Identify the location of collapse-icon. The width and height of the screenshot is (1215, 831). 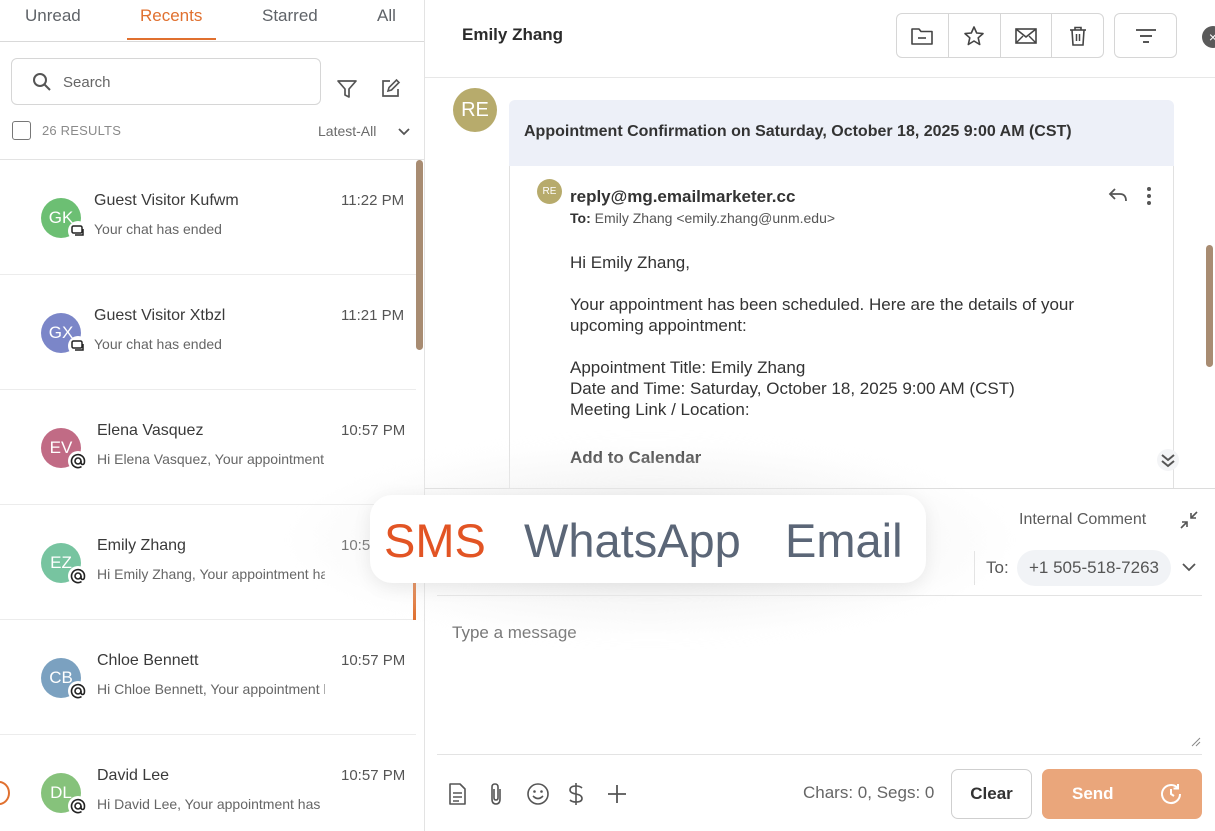
(1189, 520).